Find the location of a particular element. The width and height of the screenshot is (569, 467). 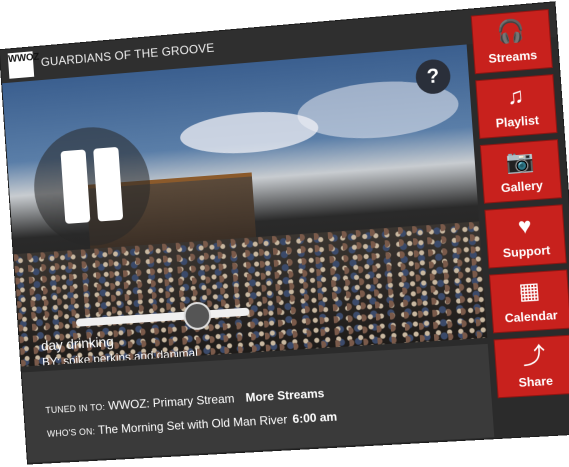

share-icon: ⤴ is located at coordinates (534, 356).